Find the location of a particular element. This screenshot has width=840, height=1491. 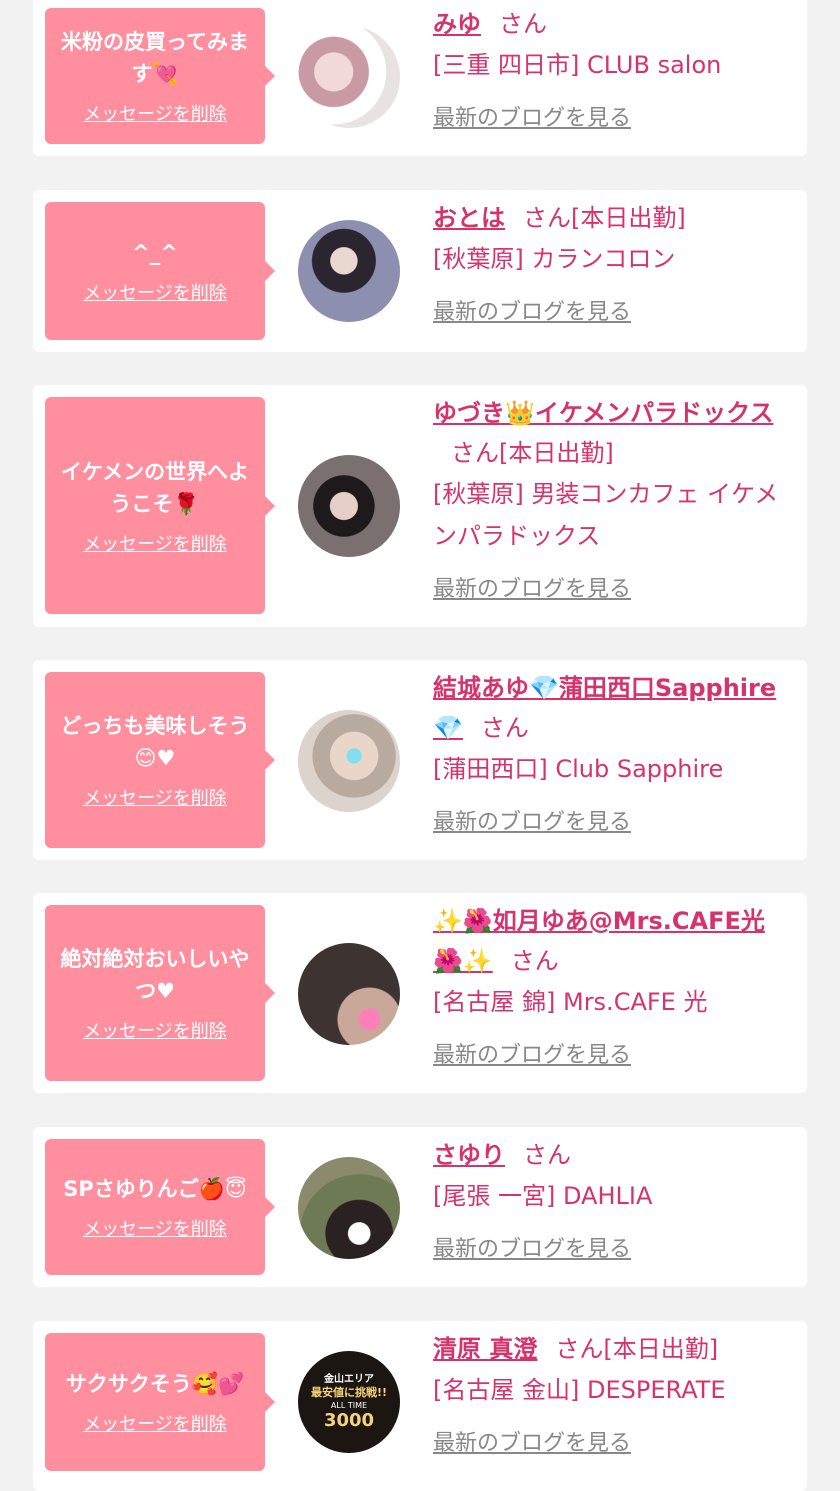

shop-label: [尾張 一宮] DAHLIA is located at coordinates (543, 1196).